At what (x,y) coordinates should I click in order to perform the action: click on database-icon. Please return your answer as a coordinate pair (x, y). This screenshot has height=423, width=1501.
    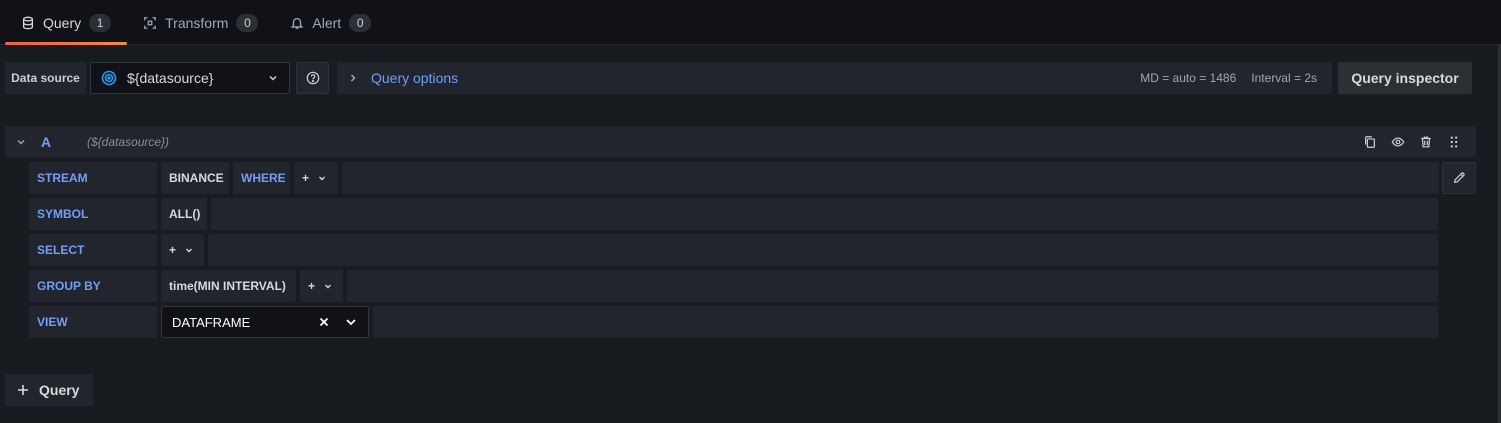
    Looking at the image, I should click on (28, 23).